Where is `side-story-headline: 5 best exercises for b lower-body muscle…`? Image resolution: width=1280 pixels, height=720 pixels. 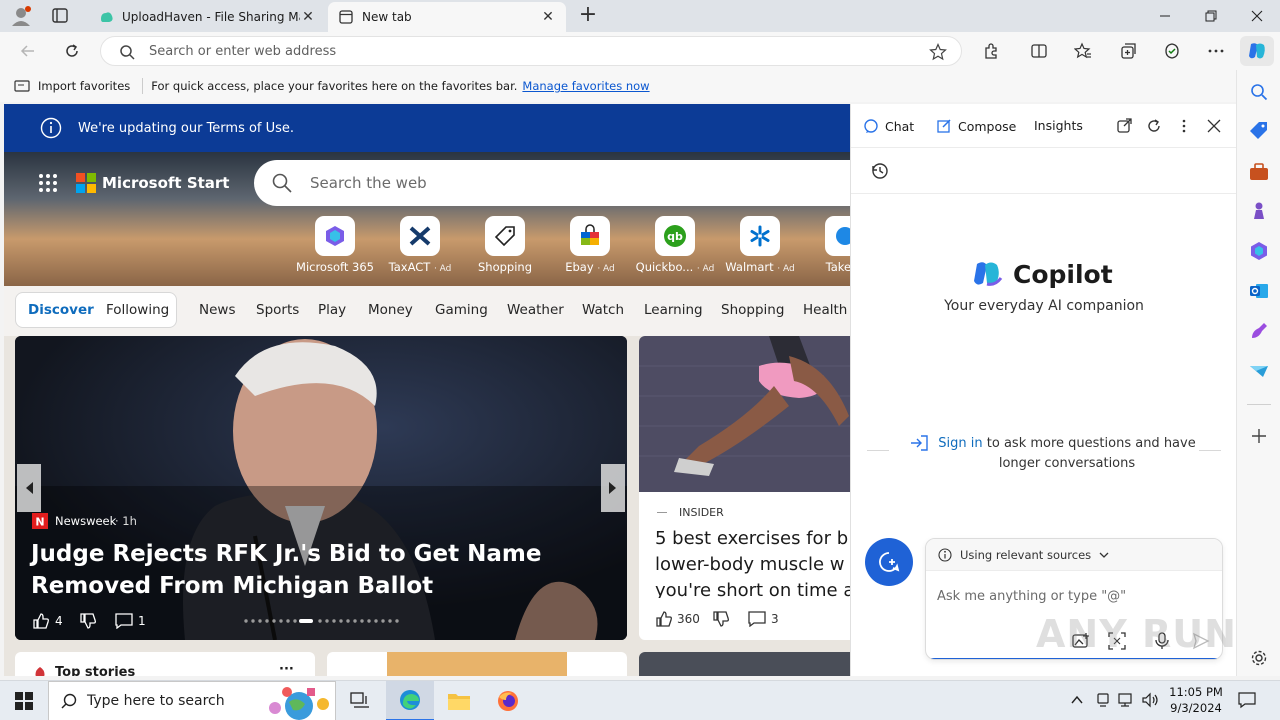 side-story-headline: 5 best exercises for b lower-body muscle… is located at coordinates (752, 562).